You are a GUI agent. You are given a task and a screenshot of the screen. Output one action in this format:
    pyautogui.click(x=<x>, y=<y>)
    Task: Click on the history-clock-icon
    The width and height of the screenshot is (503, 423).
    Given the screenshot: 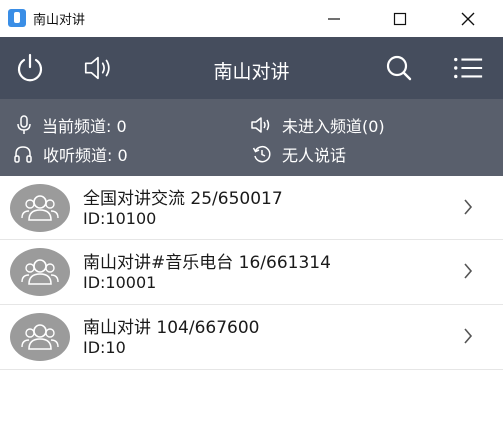 What is the action you would take?
    pyautogui.click(x=261, y=154)
    